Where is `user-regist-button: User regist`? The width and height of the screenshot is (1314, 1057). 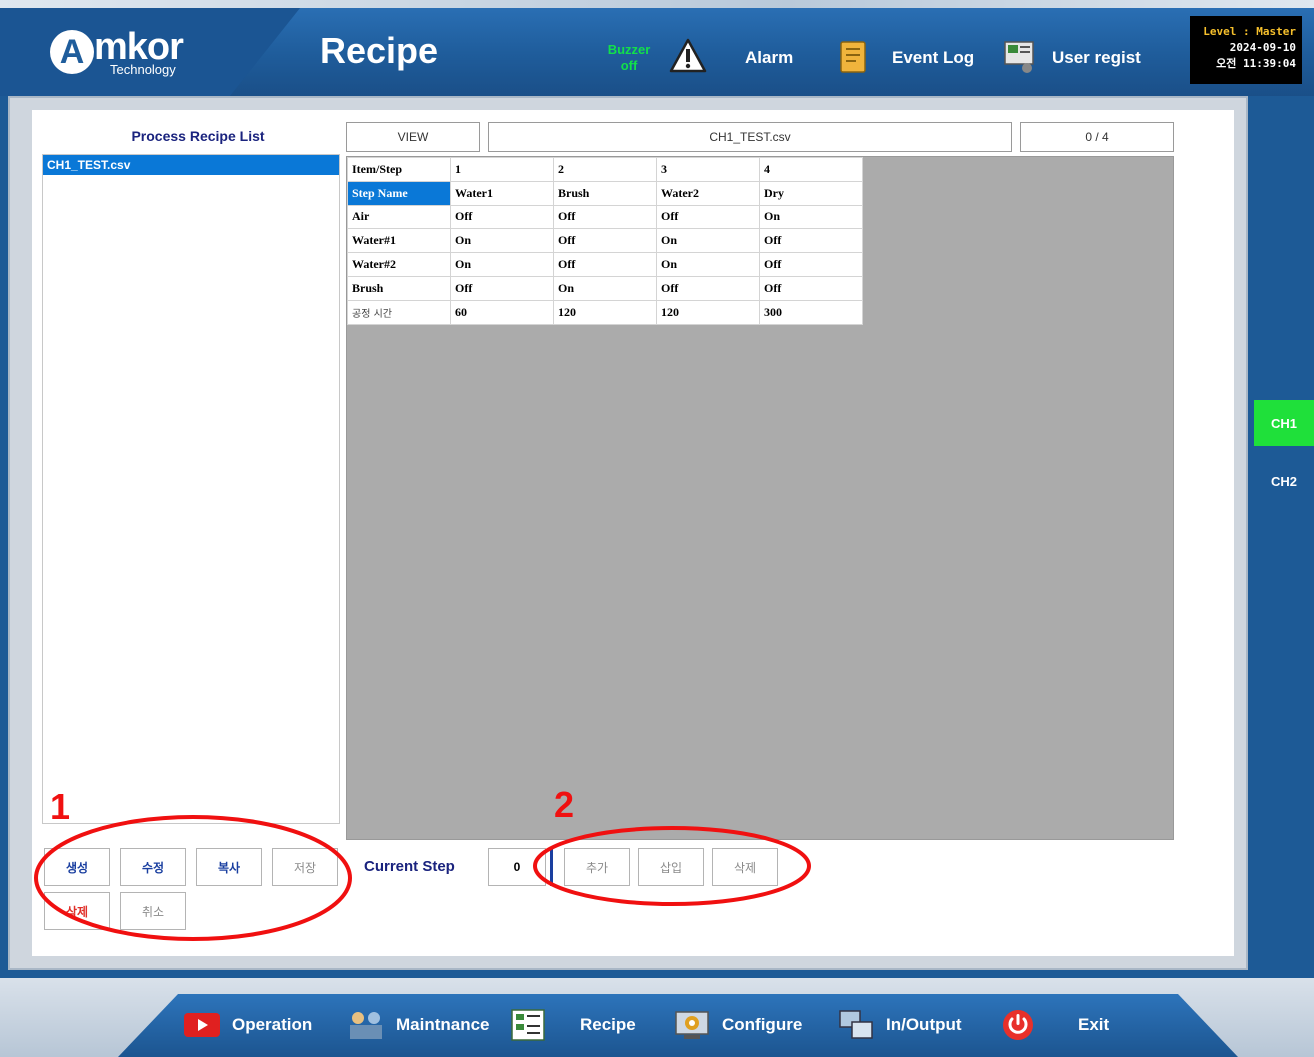
user-regist-button: User regist is located at coordinates (1096, 58).